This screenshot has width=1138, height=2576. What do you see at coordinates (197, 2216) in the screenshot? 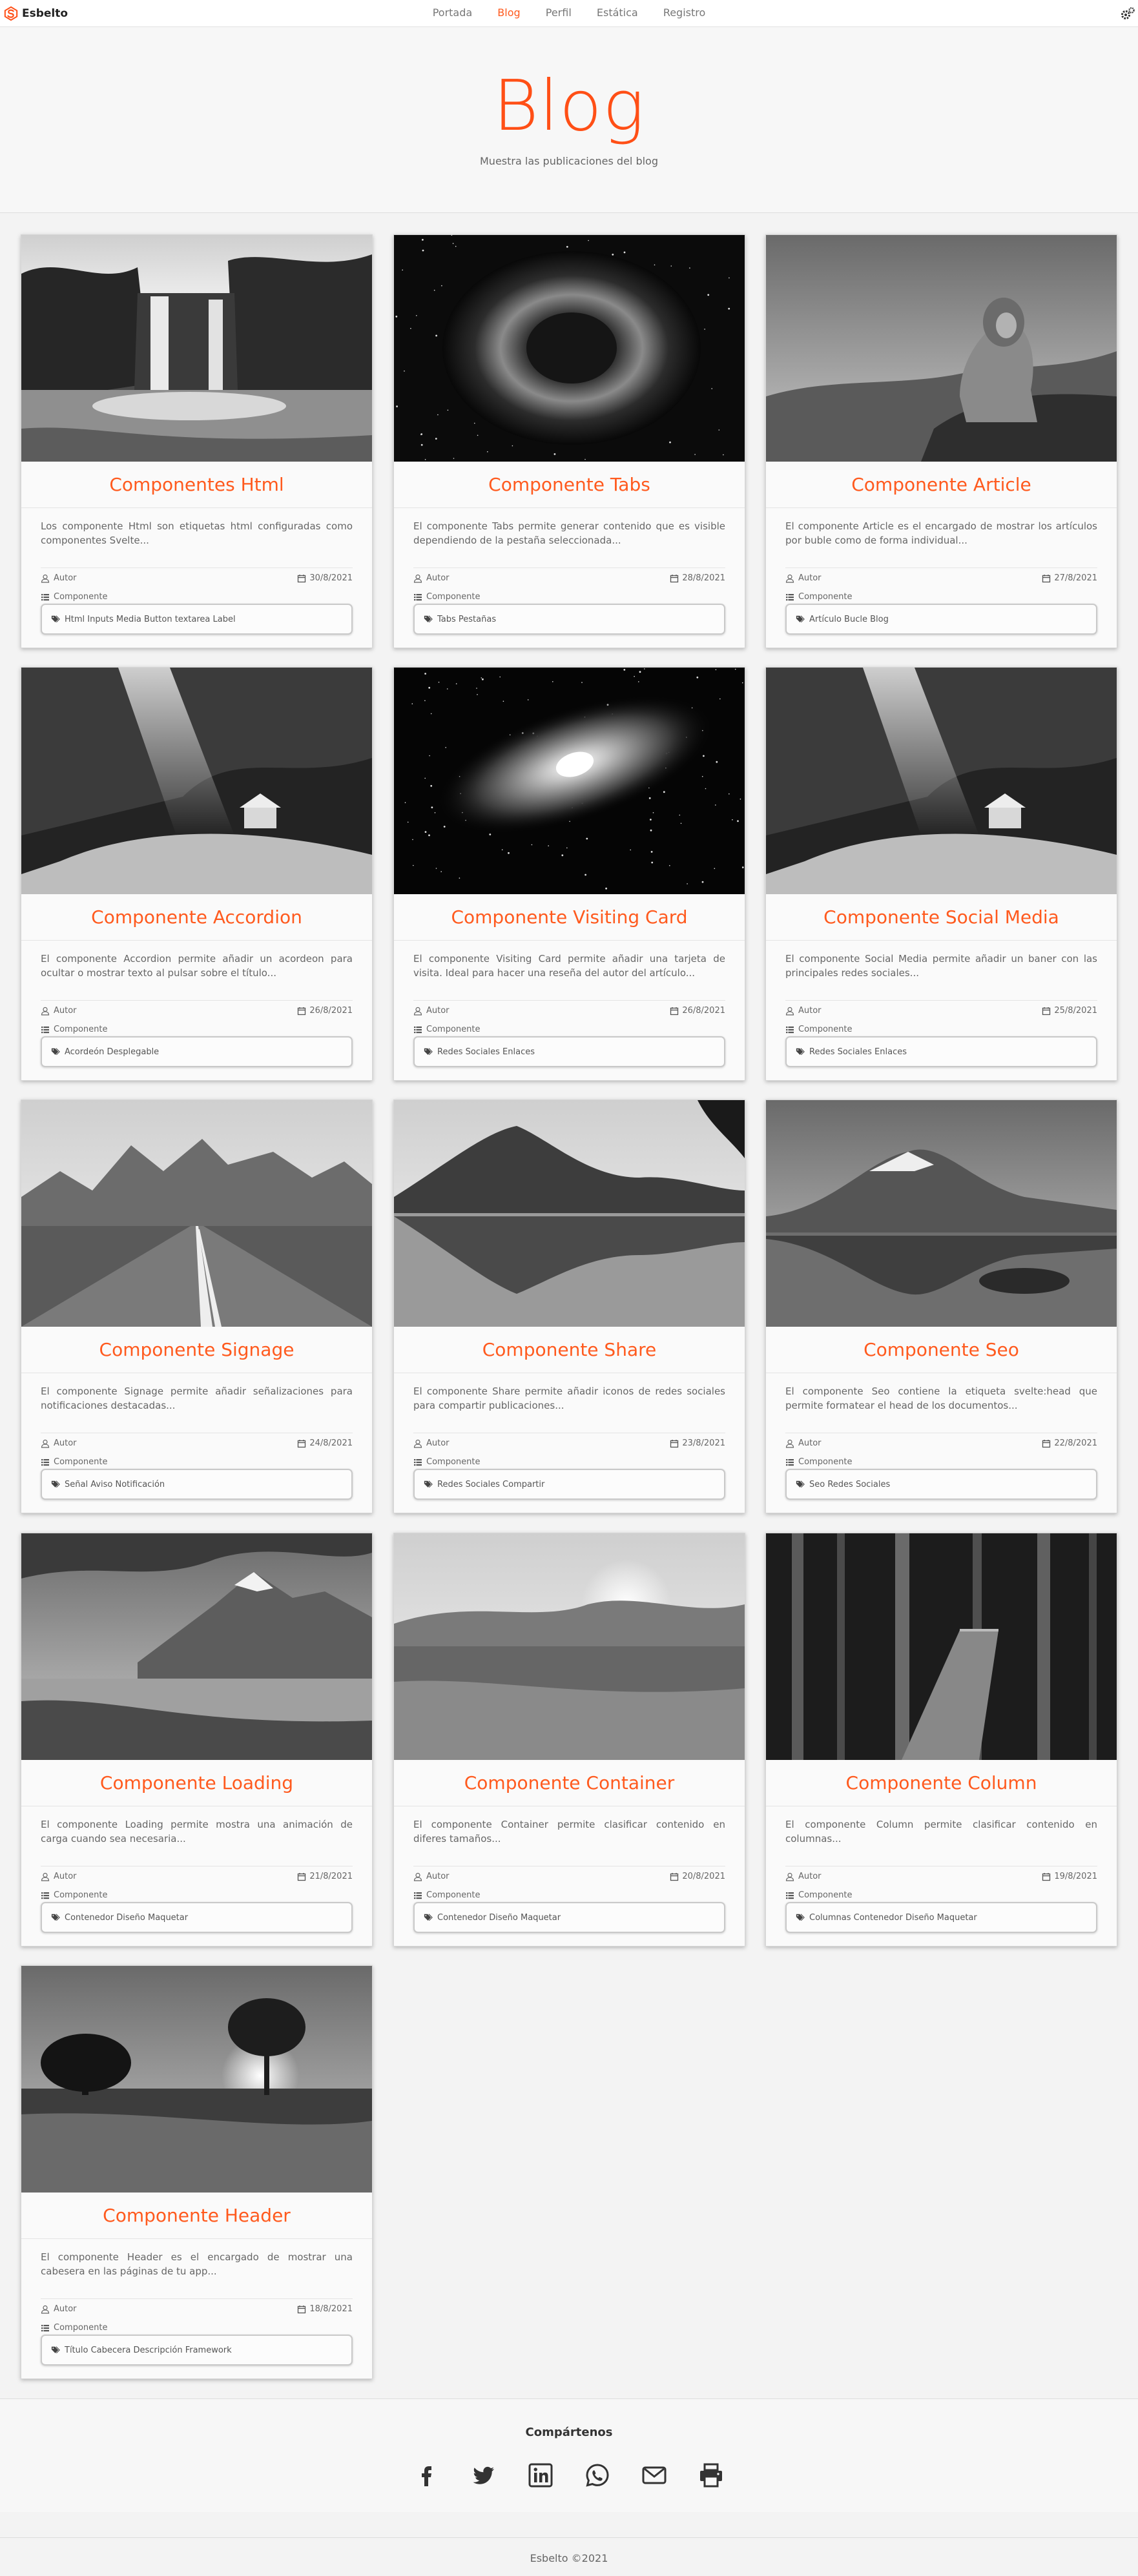
I see `post-title: Componente Header` at bounding box center [197, 2216].